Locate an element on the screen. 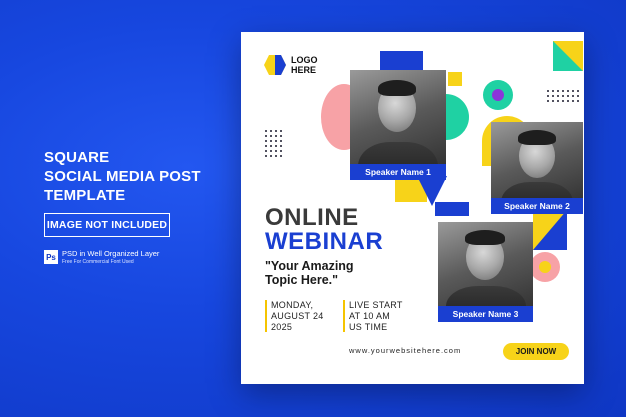 The height and width of the screenshot is (417, 626). font-note: Free For Commercial Font Used is located at coordinates (98, 262).